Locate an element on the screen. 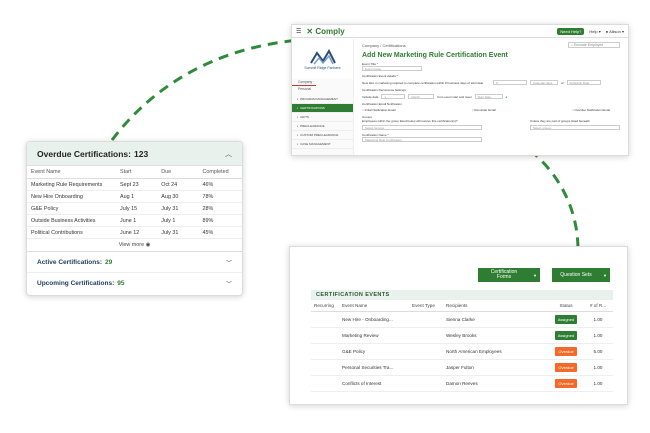 Image resolution: width=650 pixels, height=433 pixels. sidebar-item-0: ▪ PROGRAM MANAGEMENT is located at coordinates (322, 99).